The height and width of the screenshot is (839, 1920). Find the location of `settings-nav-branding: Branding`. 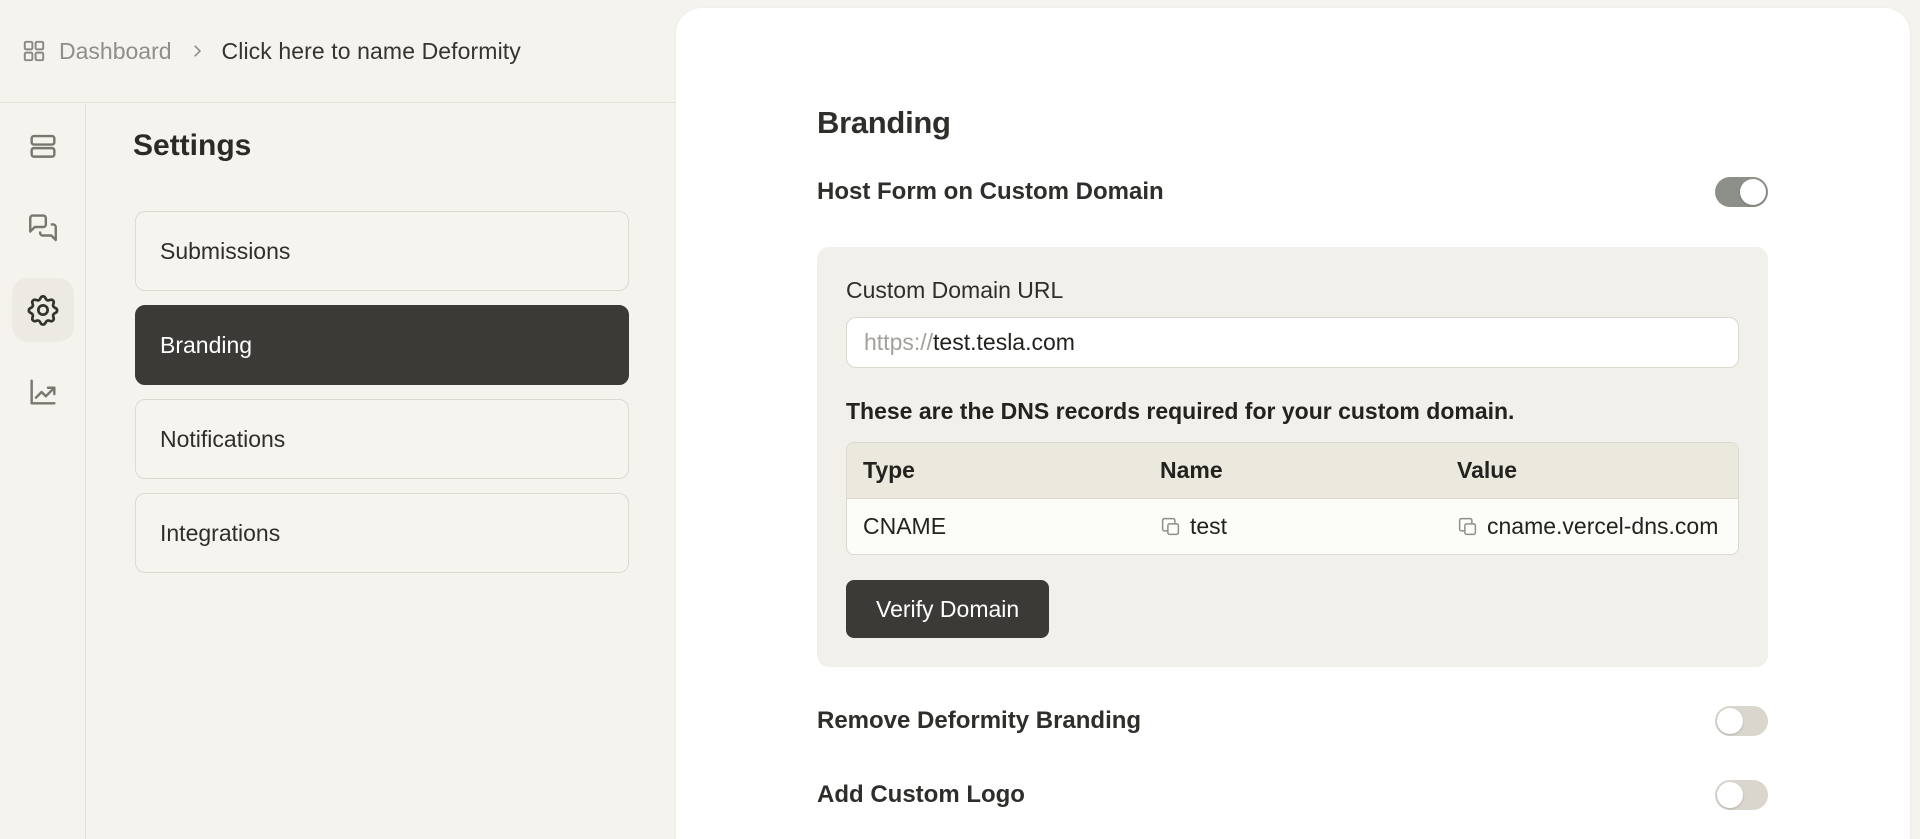

settings-nav-branding: Branding is located at coordinates (382, 345).